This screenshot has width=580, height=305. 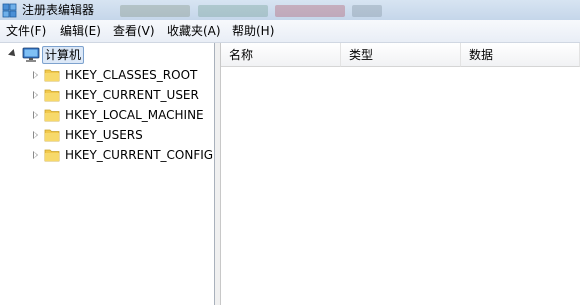 I want to click on menu-help: 帮助(H), so click(x=253, y=31).